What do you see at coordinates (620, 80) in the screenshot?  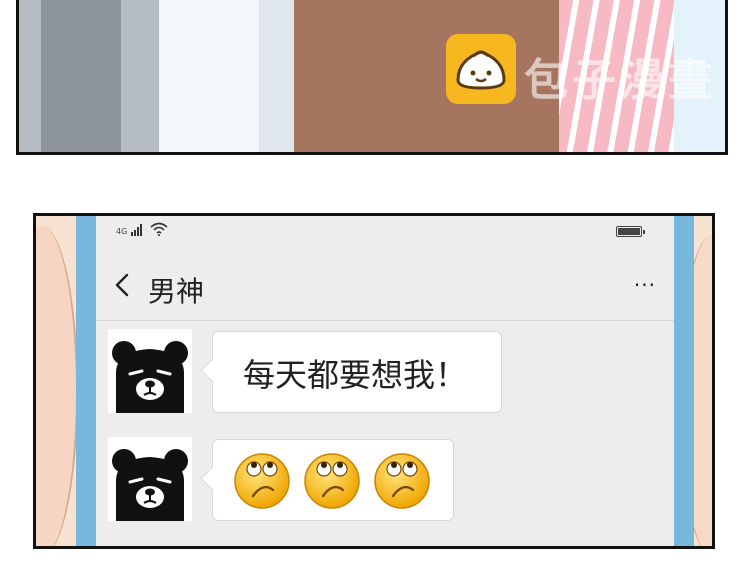 I see `watermark-brand-text: 包子漫畫` at bounding box center [620, 80].